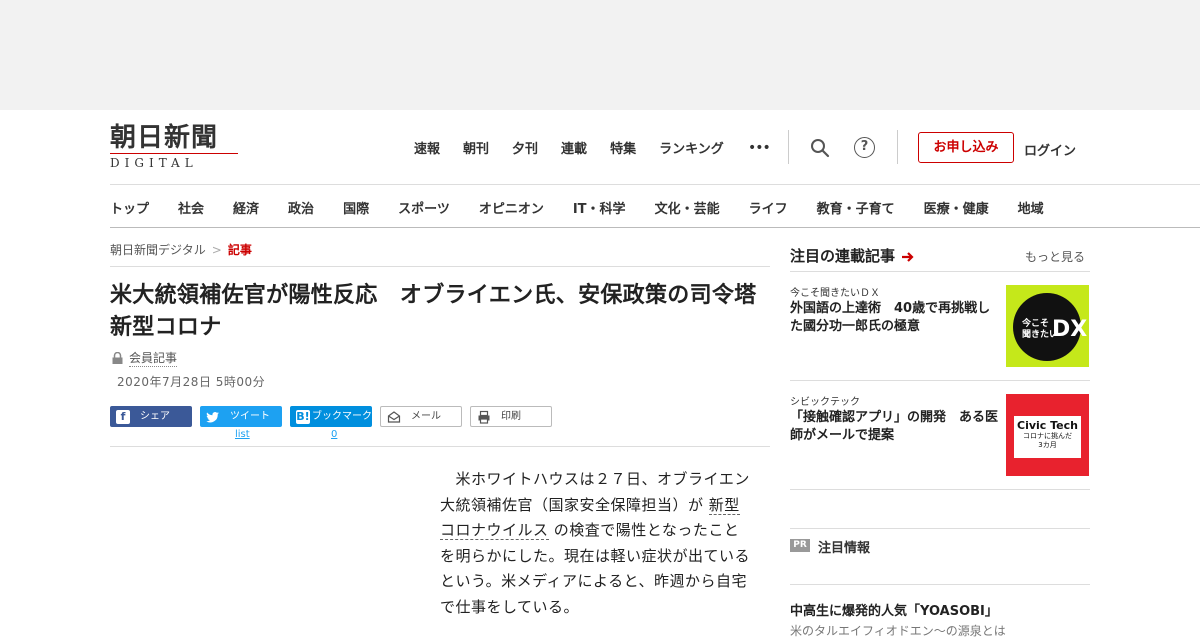  Describe the element at coordinates (476, 147) in the screenshot. I see `topnav-item-choukan: 朝刊` at that location.